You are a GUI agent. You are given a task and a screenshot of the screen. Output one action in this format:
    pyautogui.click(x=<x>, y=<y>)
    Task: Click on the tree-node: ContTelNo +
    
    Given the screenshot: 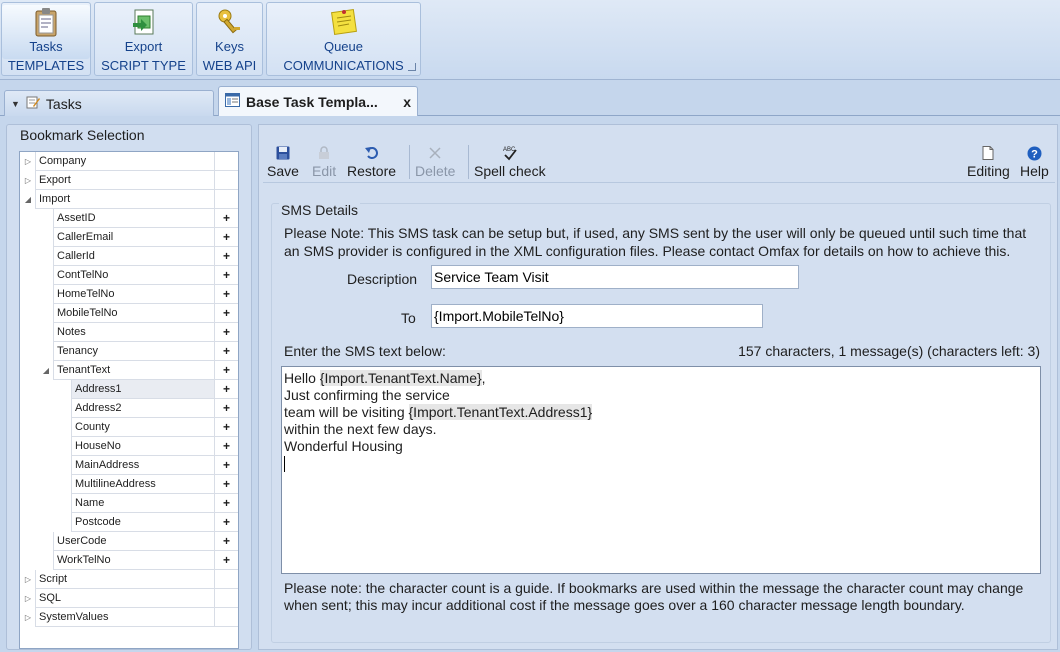 What is the action you would take?
    pyautogui.click(x=129, y=275)
    